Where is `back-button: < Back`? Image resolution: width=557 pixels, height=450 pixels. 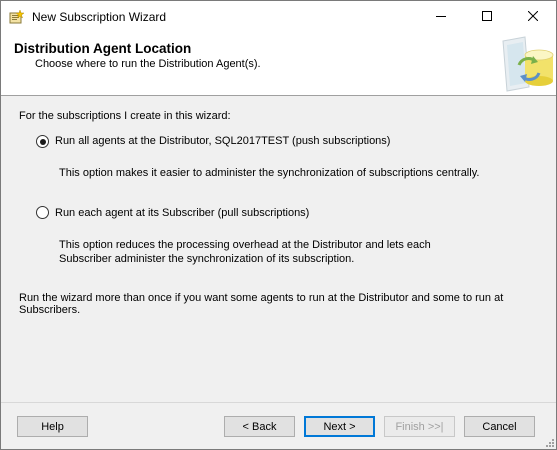
back-button: < Back is located at coordinates (259, 426).